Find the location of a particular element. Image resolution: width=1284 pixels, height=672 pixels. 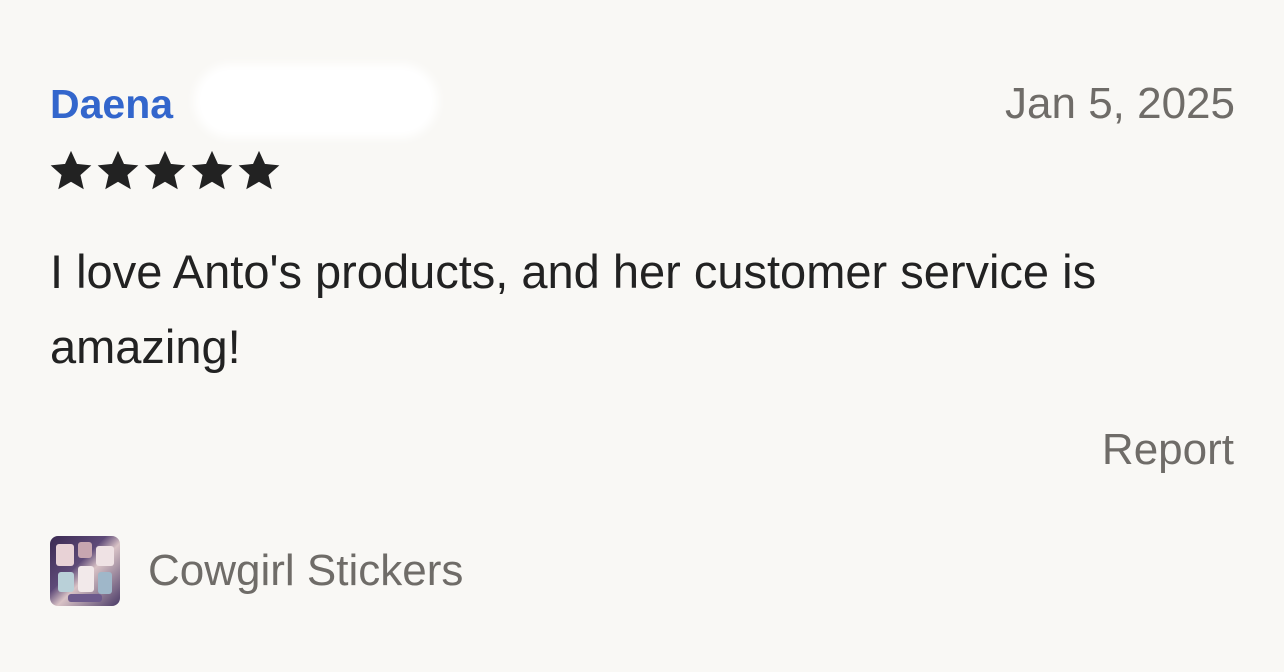

review-date: Jan 5, 2025 is located at coordinates (1120, 103).